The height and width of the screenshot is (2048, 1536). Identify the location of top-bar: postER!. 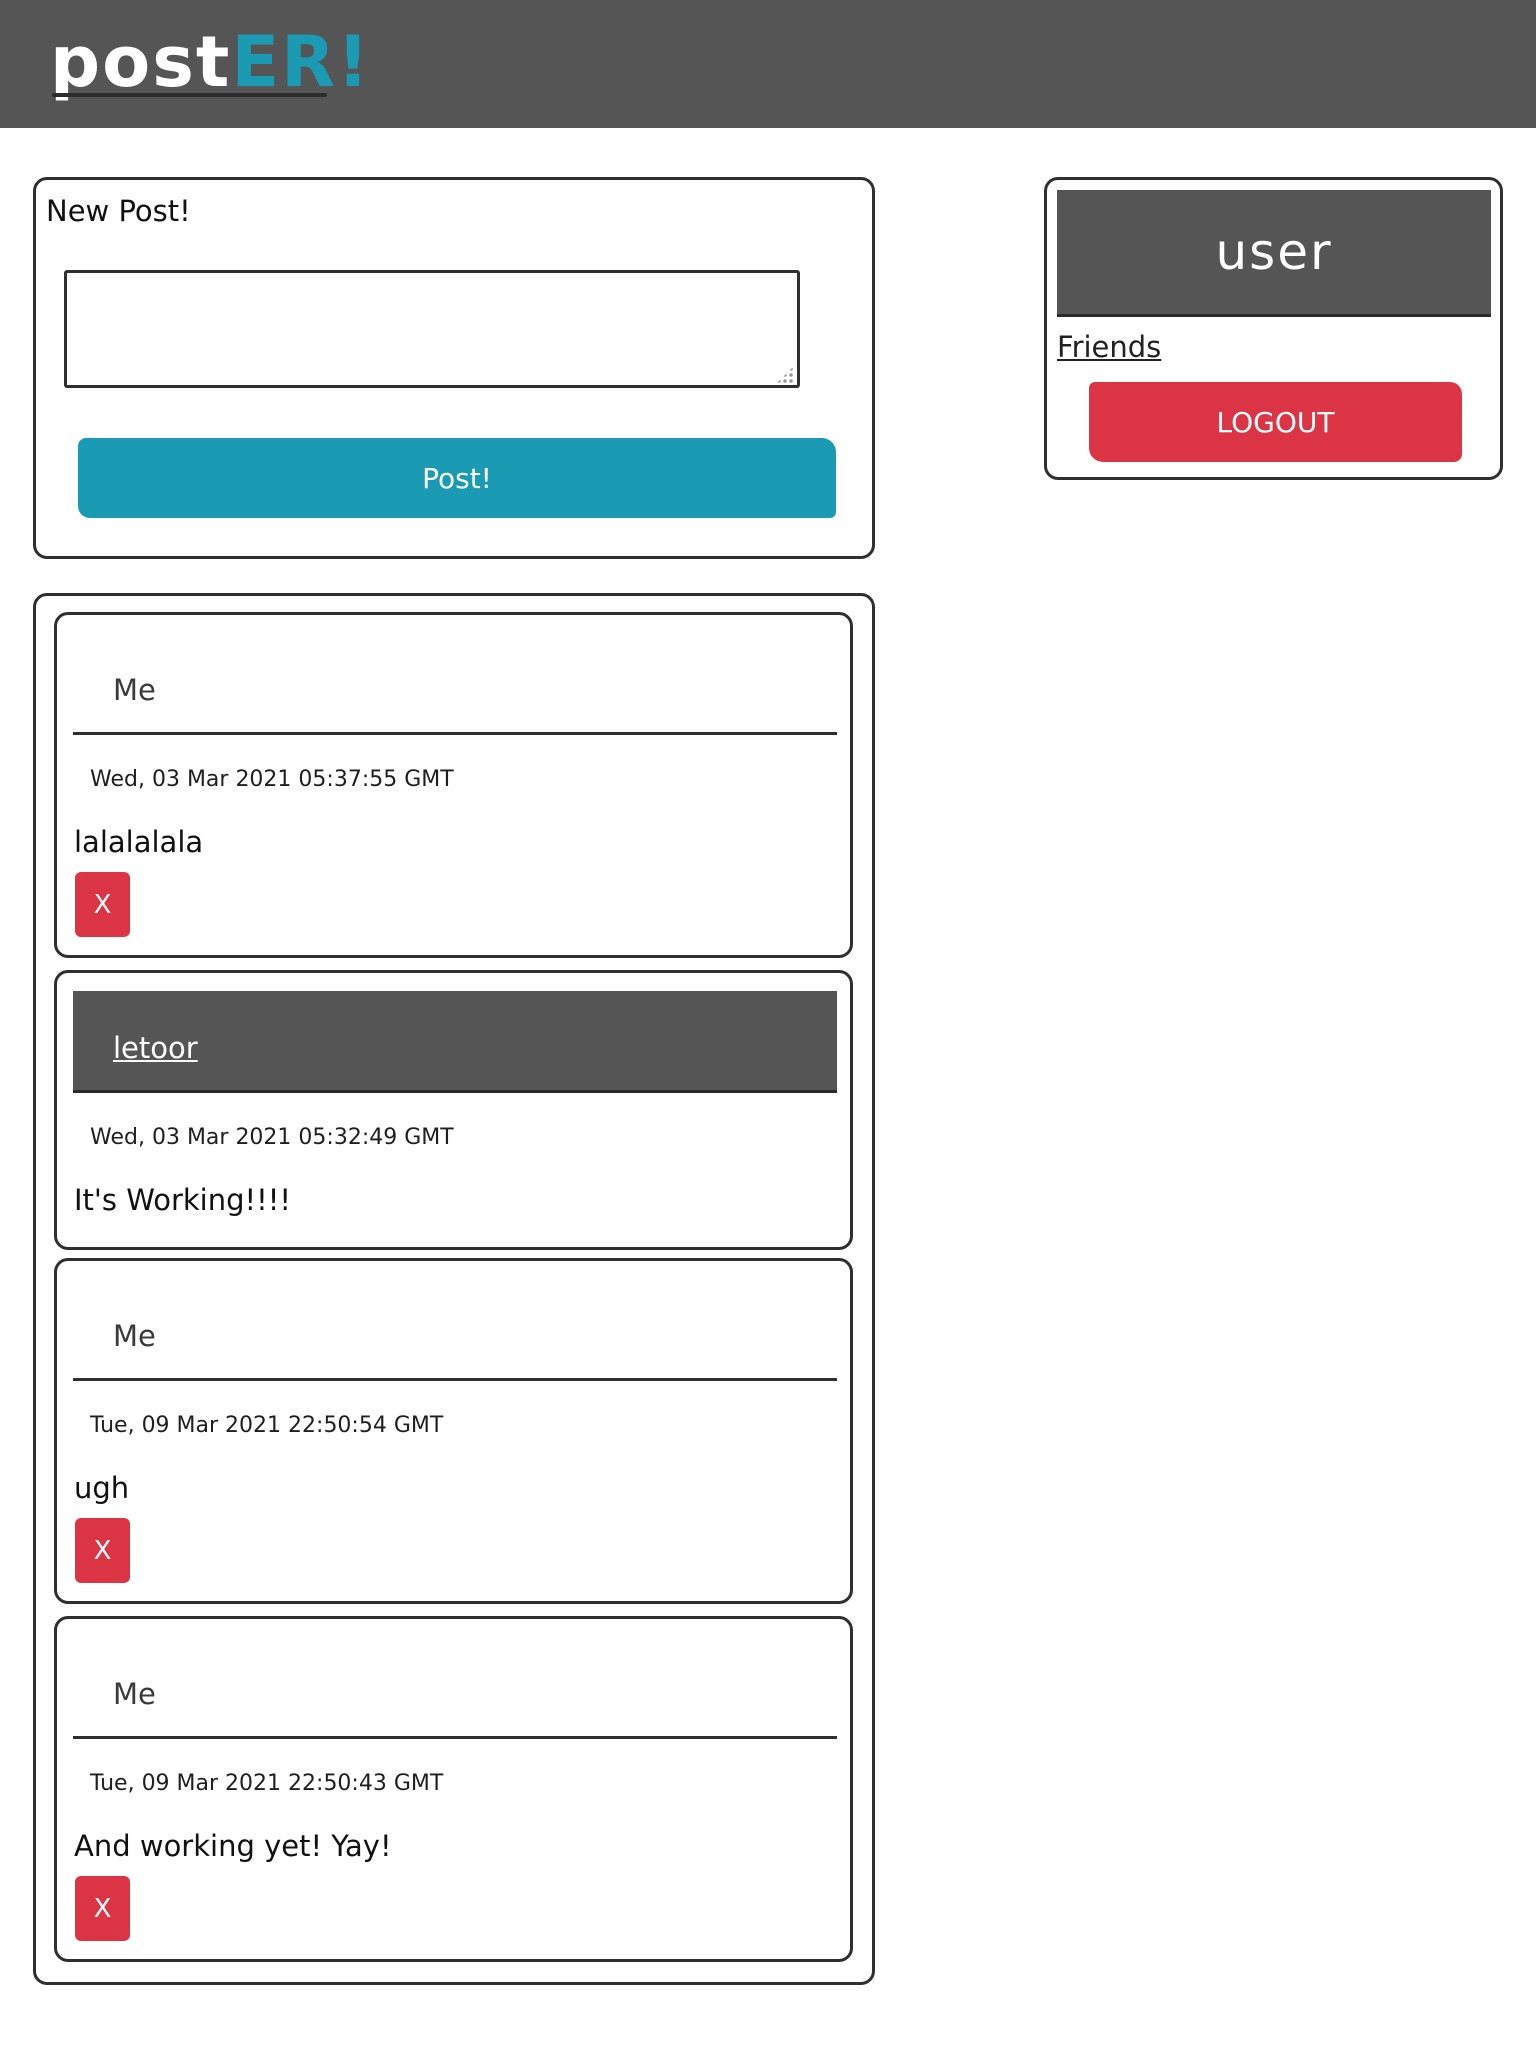
(768, 64).